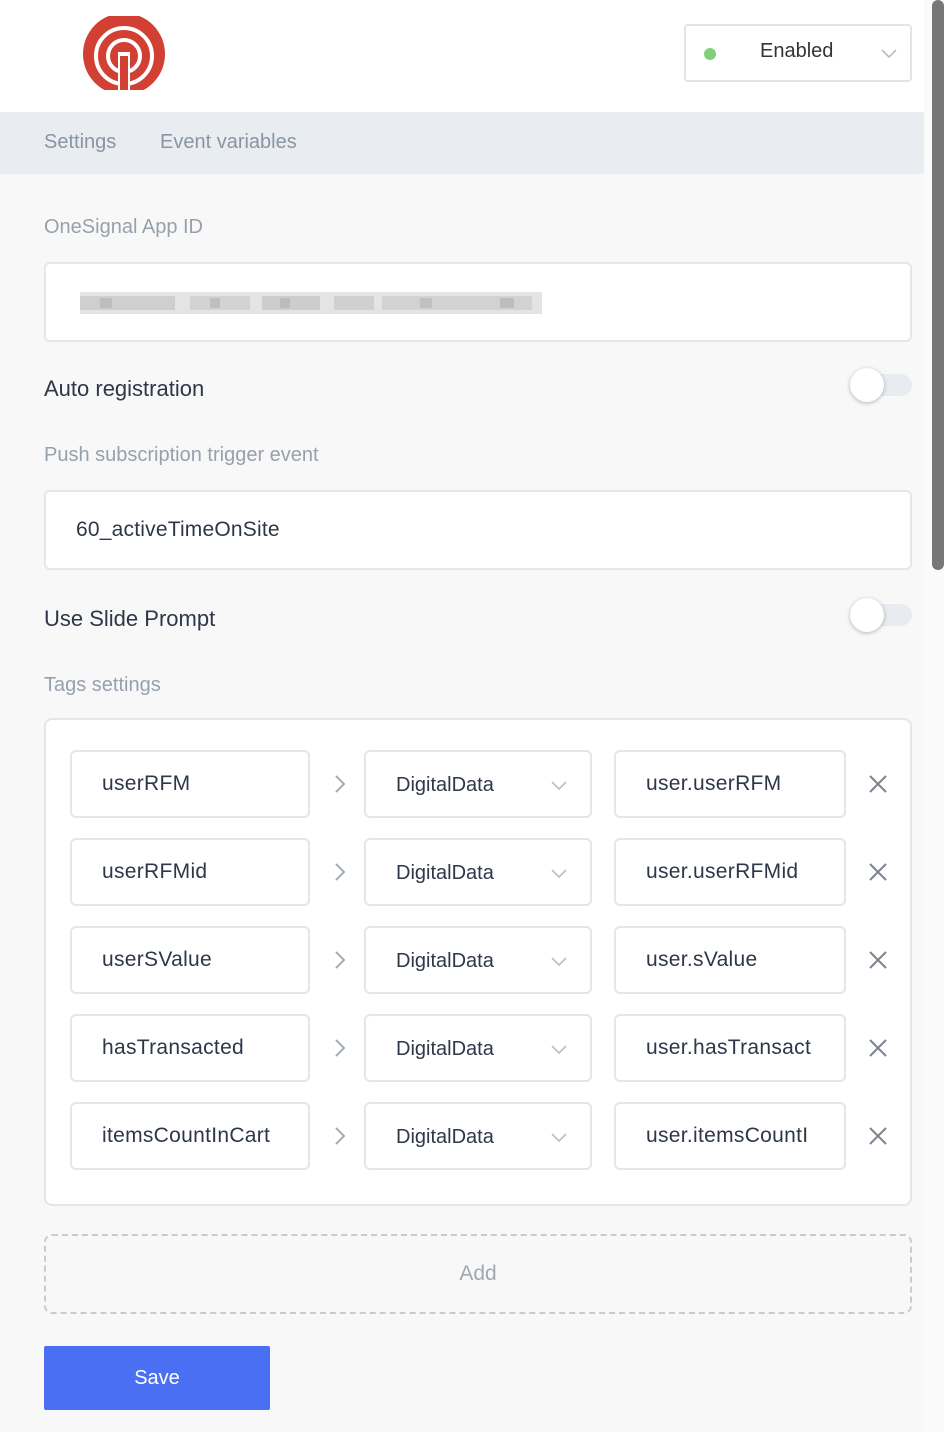 Image resolution: width=944 pixels, height=1432 pixels. Describe the element at coordinates (157, 959) in the screenshot. I see `tag-name-value: userSValue` at that location.